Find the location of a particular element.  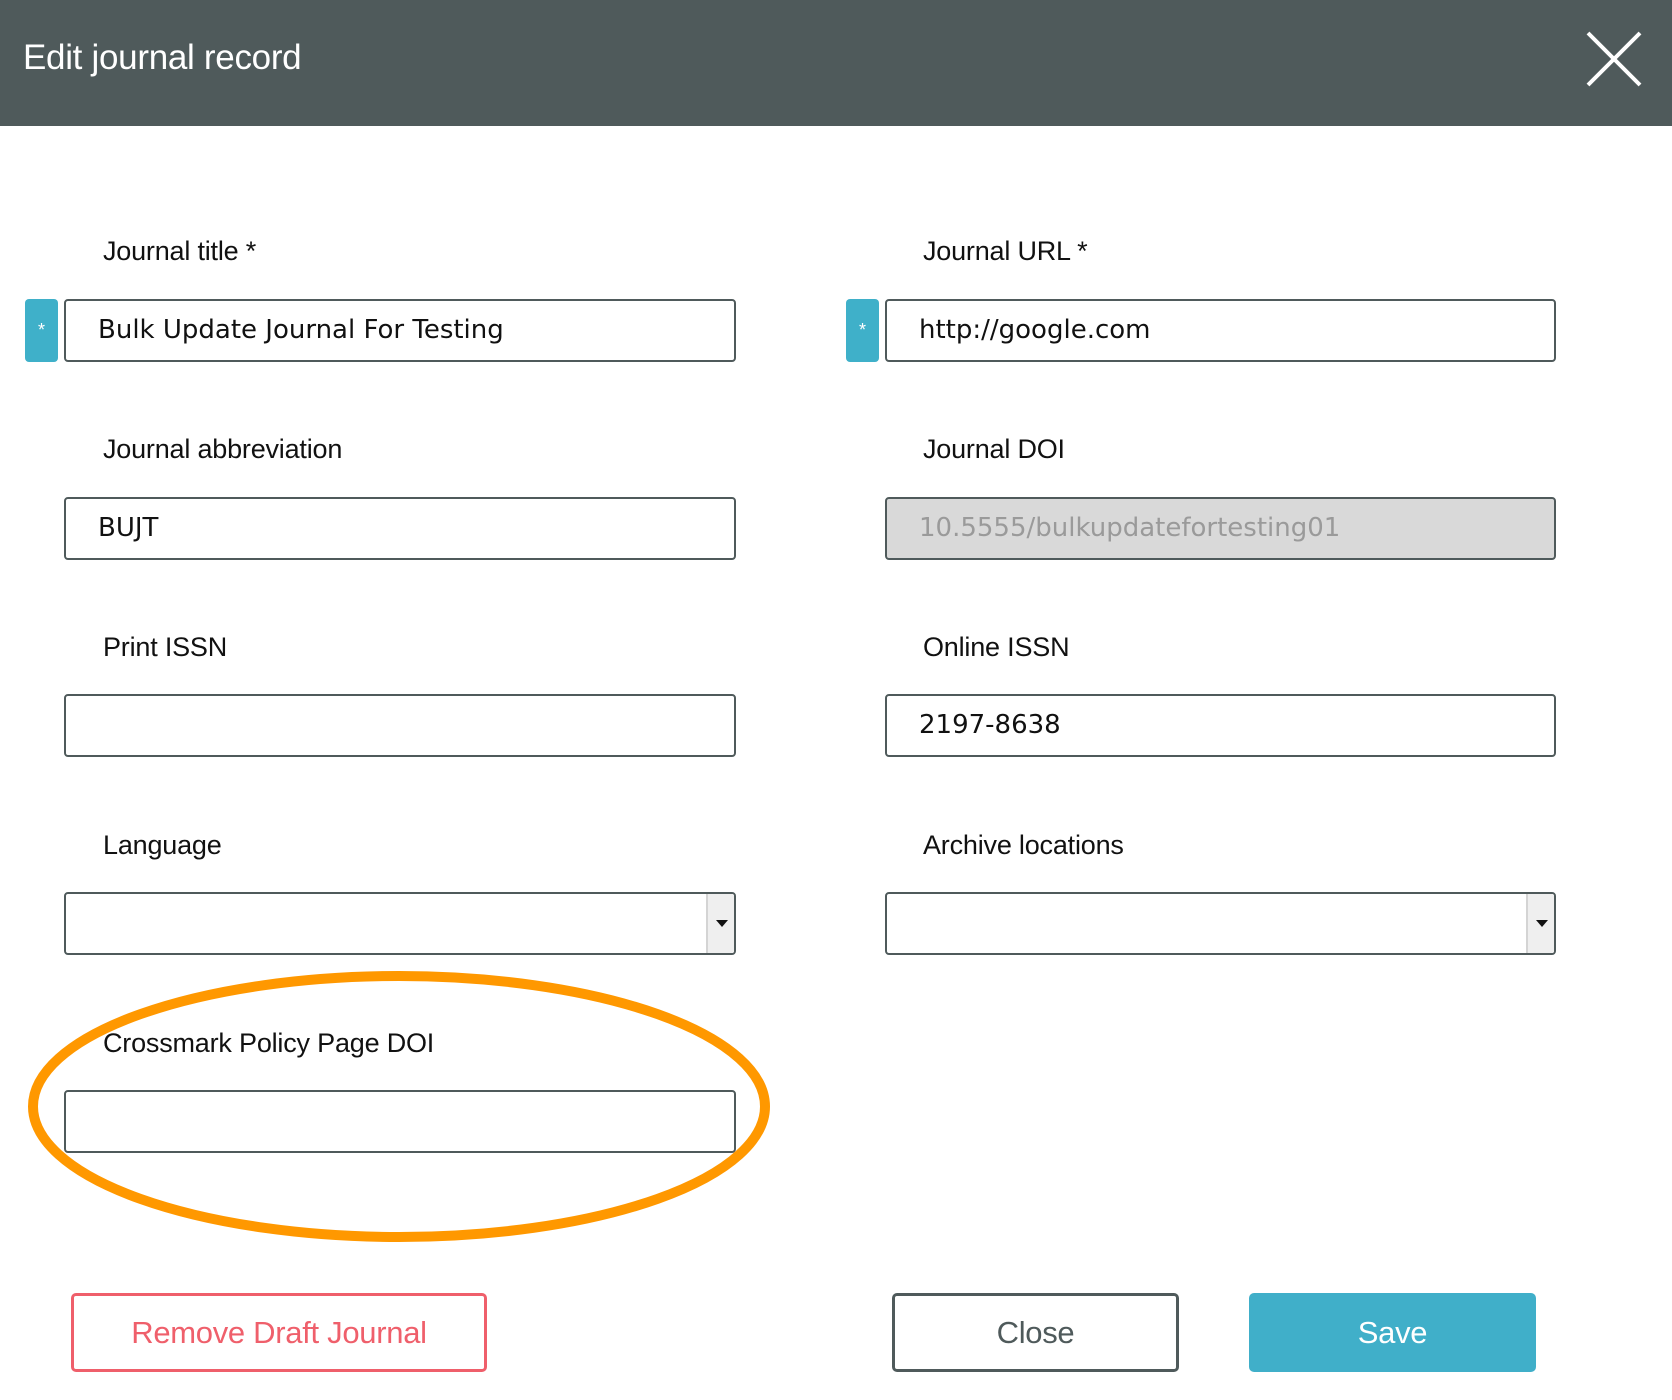

journal-abbreviation-input: BUJT is located at coordinates (400, 528).